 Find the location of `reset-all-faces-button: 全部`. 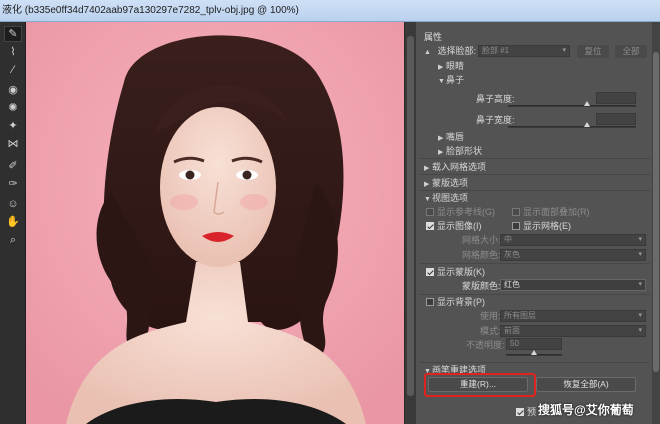

reset-all-faces-button: 全部 is located at coordinates (631, 51).